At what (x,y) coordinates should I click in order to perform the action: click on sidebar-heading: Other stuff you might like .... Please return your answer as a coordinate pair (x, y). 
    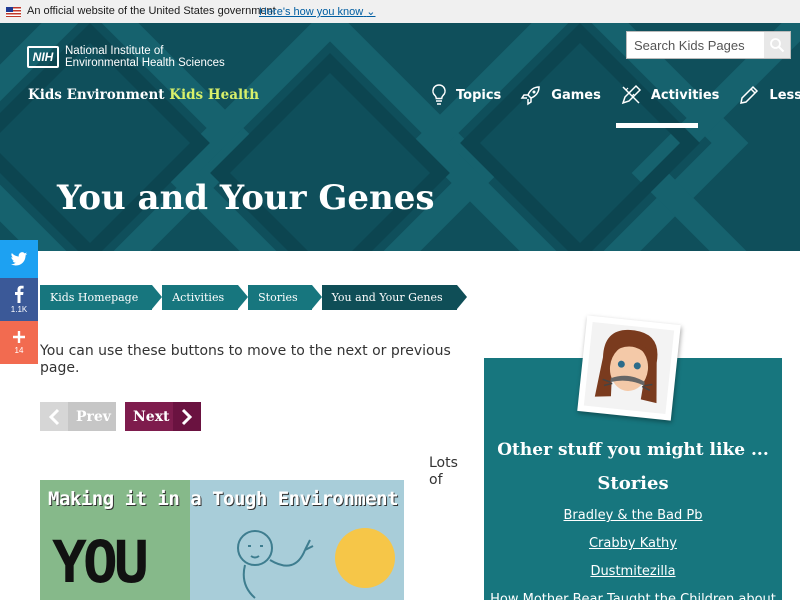
    Looking at the image, I should click on (633, 450).